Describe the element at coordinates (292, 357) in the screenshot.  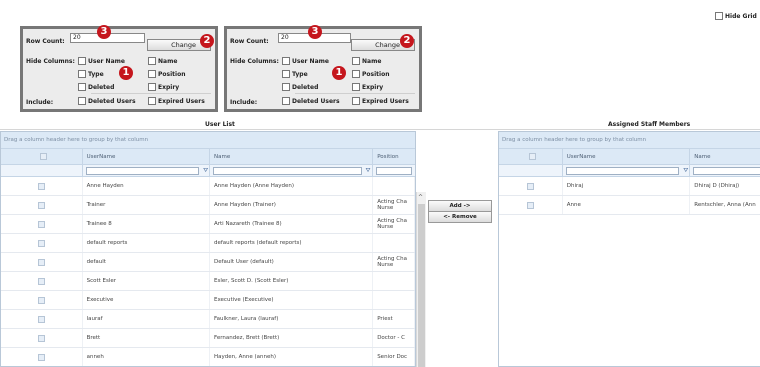
I see `cell-name: Hayden, Anne (anneh)` at that location.